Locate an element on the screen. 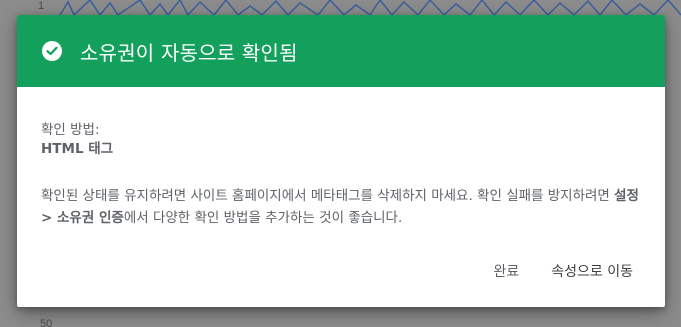  dialog-actions: 완료 속성으로 이동 is located at coordinates (560, 271).